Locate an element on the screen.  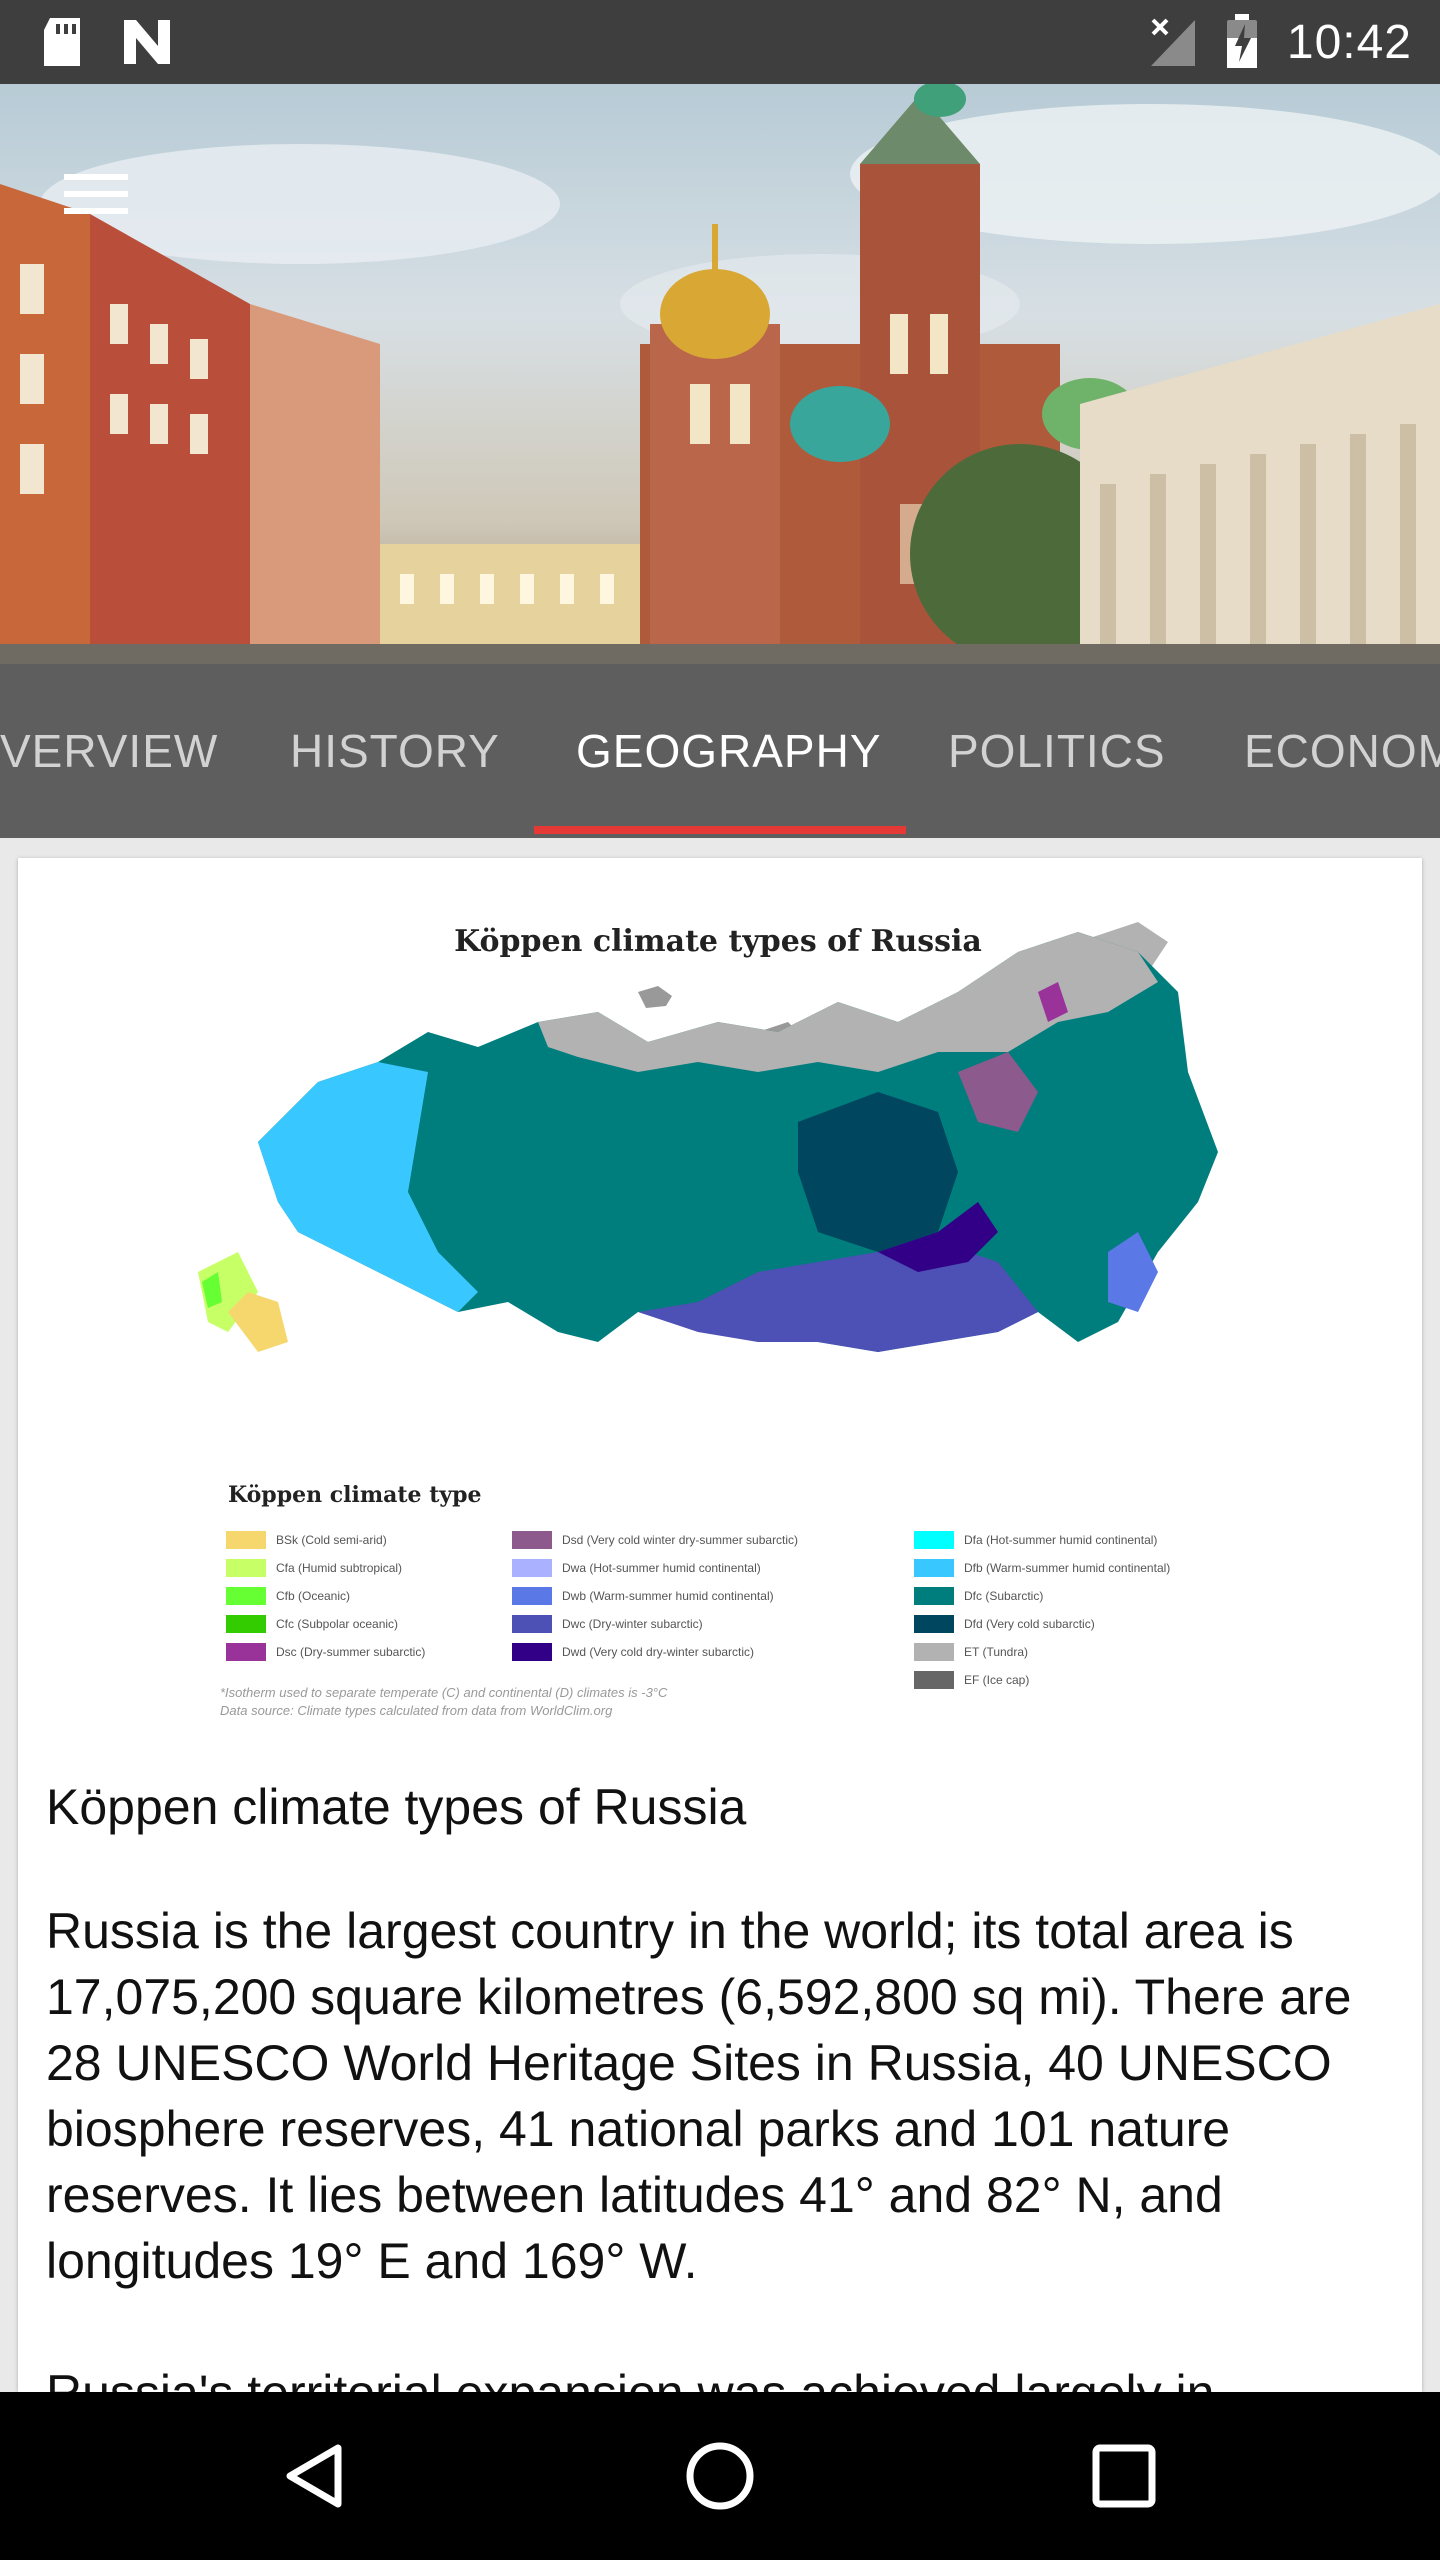
legend-item: Dfc (Subarctic) is located at coordinates (1042, 1596).